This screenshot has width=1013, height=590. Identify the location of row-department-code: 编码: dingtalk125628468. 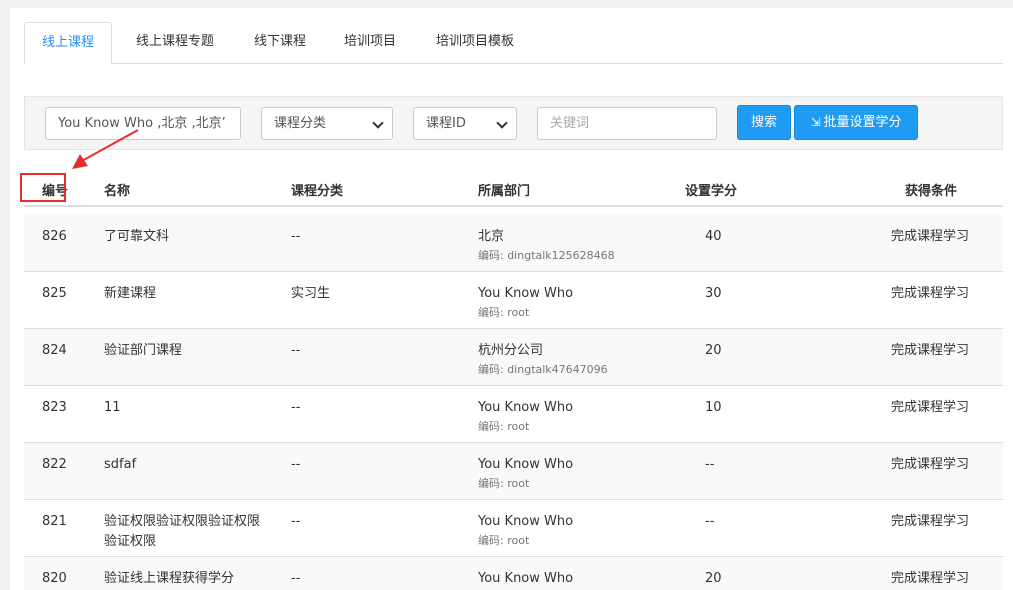
(546, 255).